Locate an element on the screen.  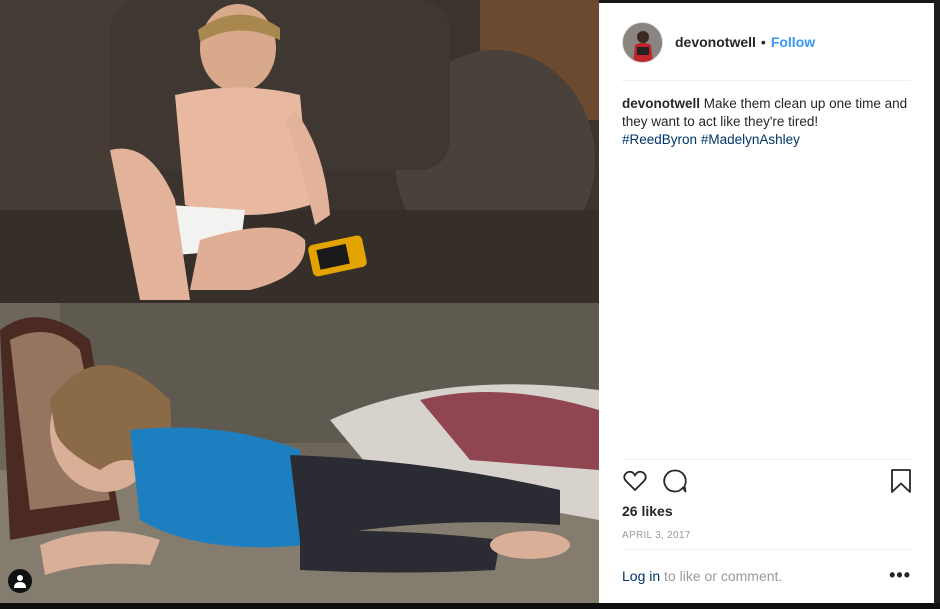
comment-icon is located at coordinates (675, 481).